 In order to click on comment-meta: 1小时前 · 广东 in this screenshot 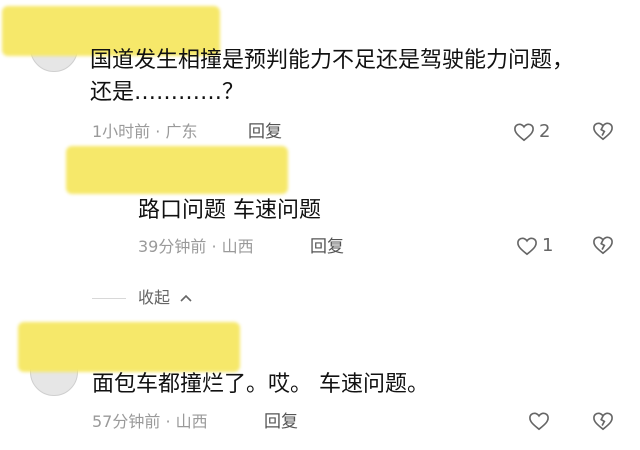, I will do `click(144, 132)`.